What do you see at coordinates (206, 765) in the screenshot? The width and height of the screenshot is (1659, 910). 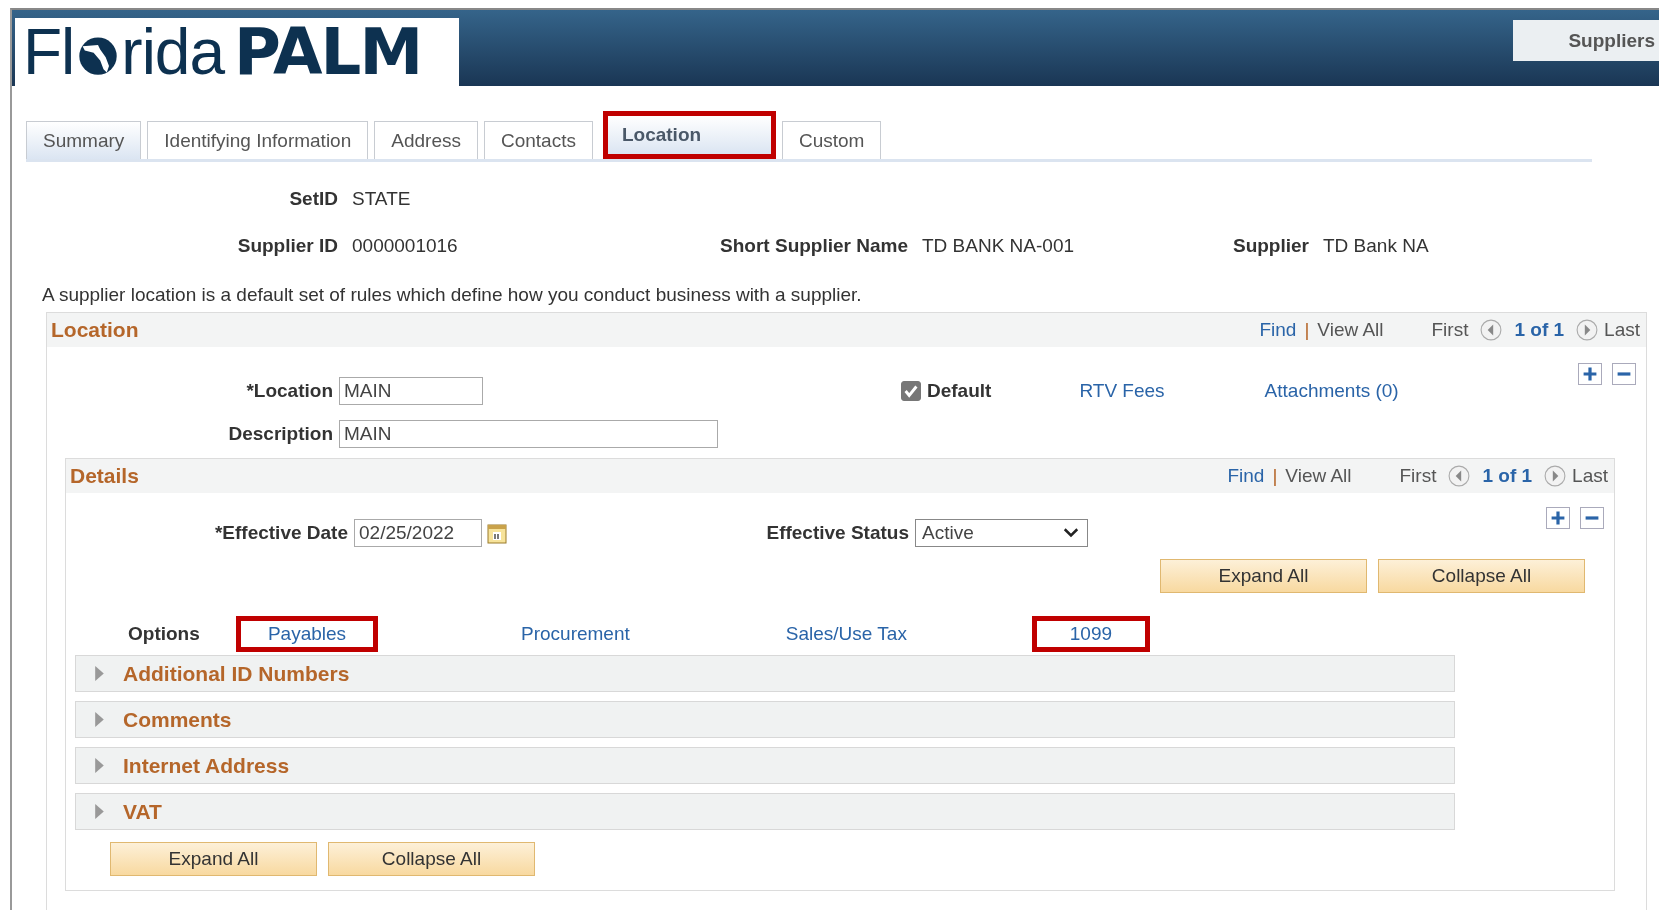 I see `section-title: Internet Address` at bounding box center [206, 765].